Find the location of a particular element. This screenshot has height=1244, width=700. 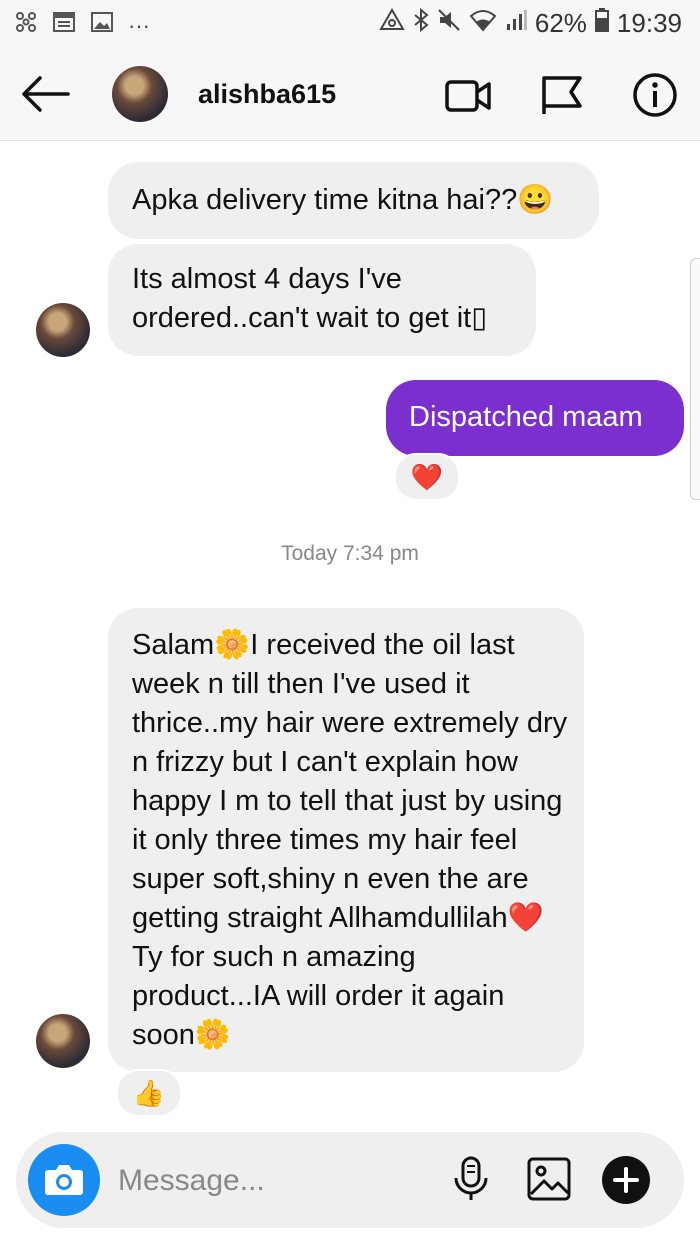

voice-message-button is located at coordinates (471, 1179).